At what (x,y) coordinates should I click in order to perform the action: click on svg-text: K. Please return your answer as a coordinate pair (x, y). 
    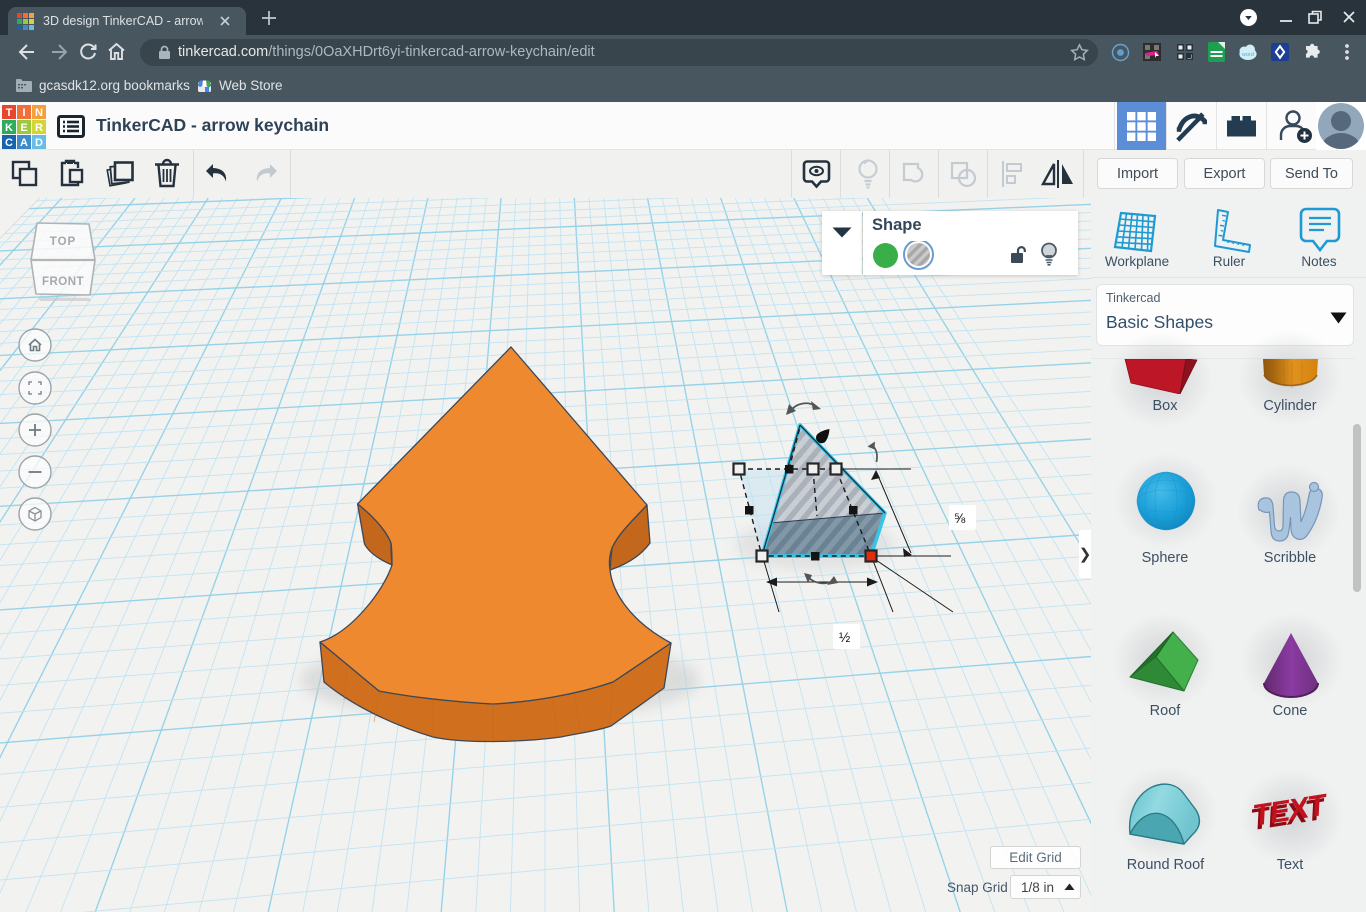
    Looking at the image, I should click on (9, 128).